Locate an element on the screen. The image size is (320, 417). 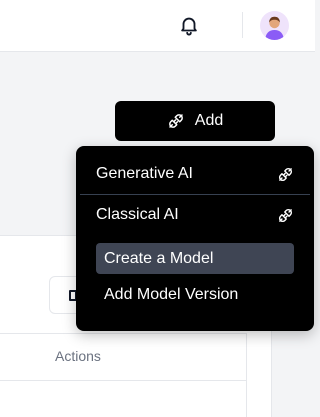
user-avatar is located at coordinates (274, 25).